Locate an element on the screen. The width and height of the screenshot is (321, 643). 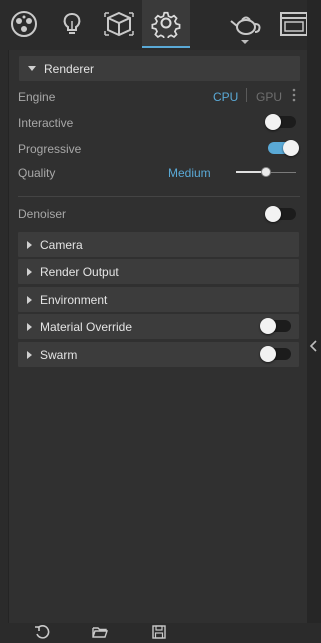
teapot-dropdown-caret is located at coordinates (245, 42).